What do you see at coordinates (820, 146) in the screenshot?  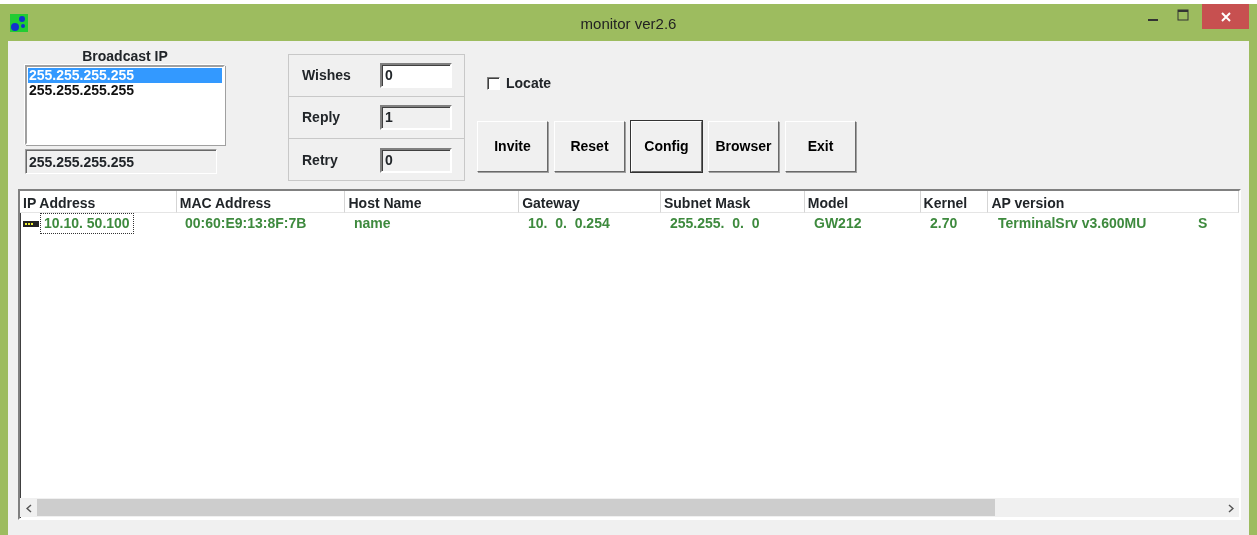 I see `toolbar-button: Exit` at bounding box center [820, 146].